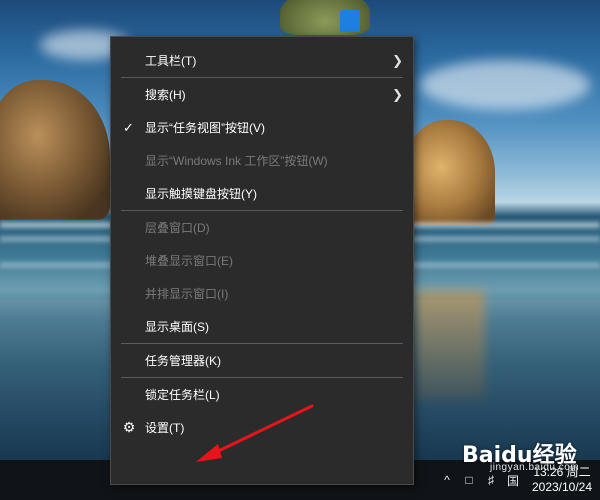 This screenshot has width=600, height=500. Describe the element at coordinates (262, 60) in the screenshot. I see `menu-item-toolbars: 工具栏(T) ❯` at that location.